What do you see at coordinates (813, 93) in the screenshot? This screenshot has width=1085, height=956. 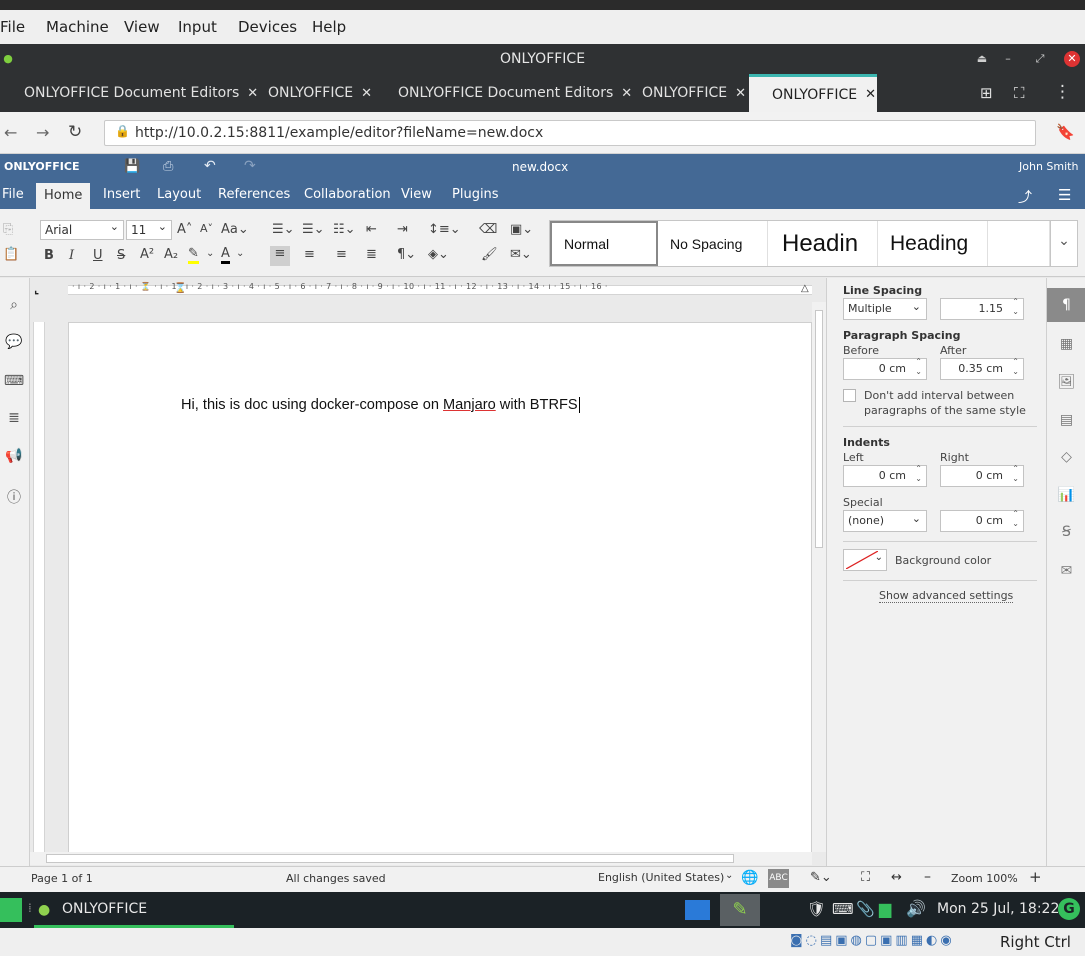 I see `browser-tab-active: ONLYOFFICE ✕` at bounding box center [813, 93].